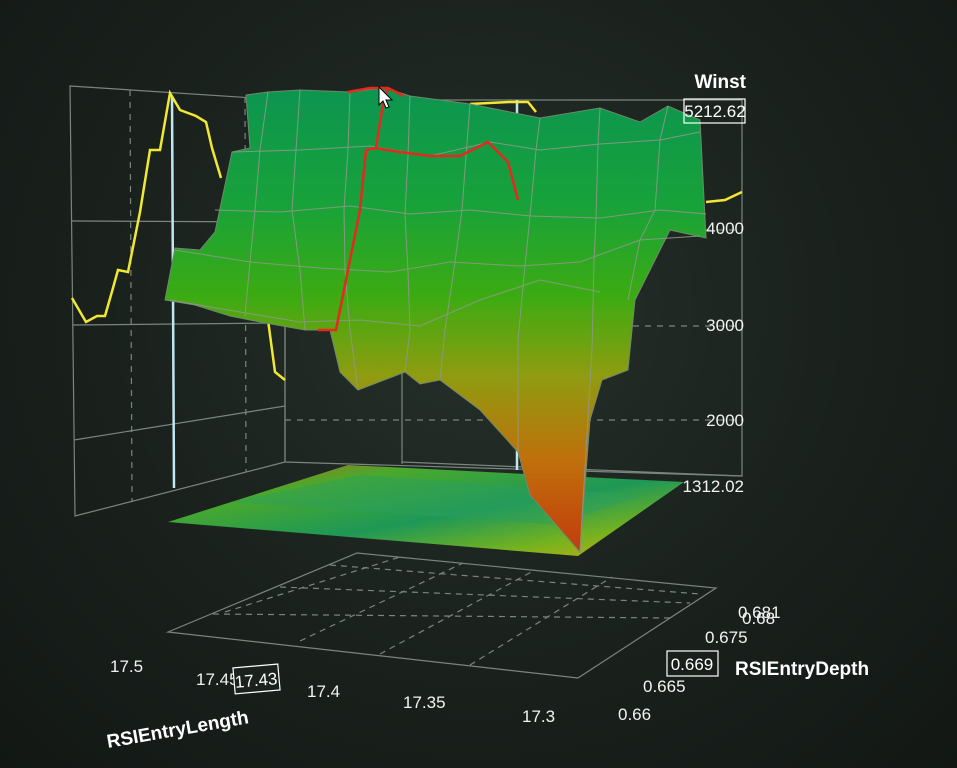 This screenshot has height=768, width=957. I want to click on x-axis-title: RSIEntryLength, so click(177, 730).